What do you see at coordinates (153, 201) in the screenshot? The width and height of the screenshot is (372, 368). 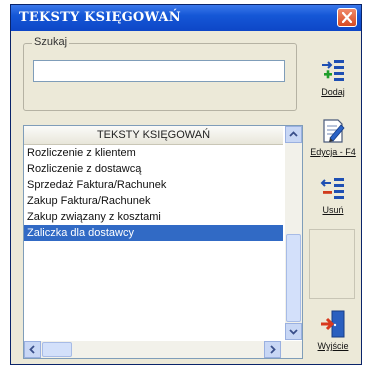 I see `list-item: Zakup Faktura/Rachunek` at bounding box center [153, 201].